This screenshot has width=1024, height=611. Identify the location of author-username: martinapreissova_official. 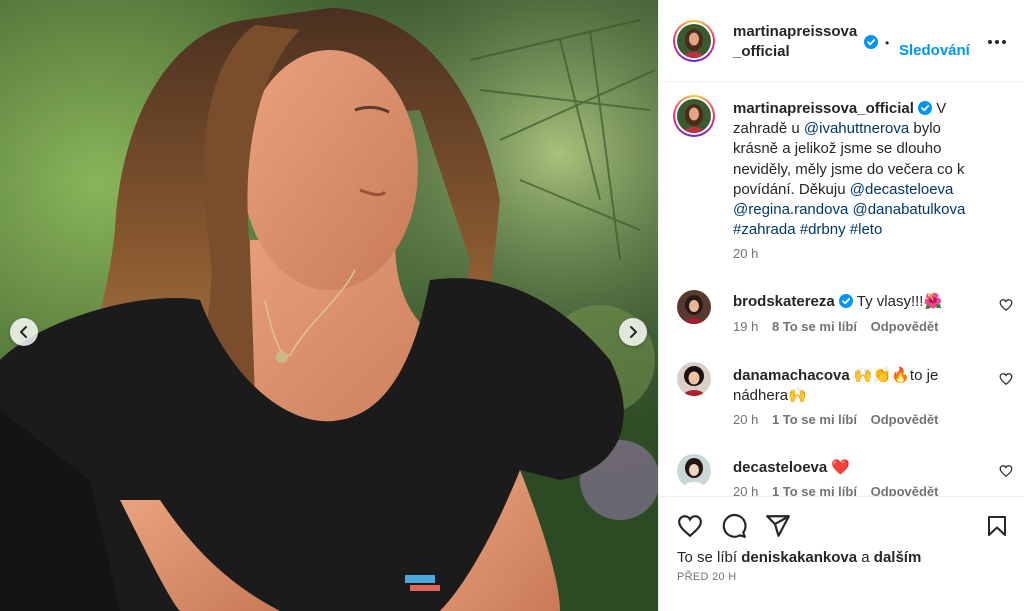
(799, 42).